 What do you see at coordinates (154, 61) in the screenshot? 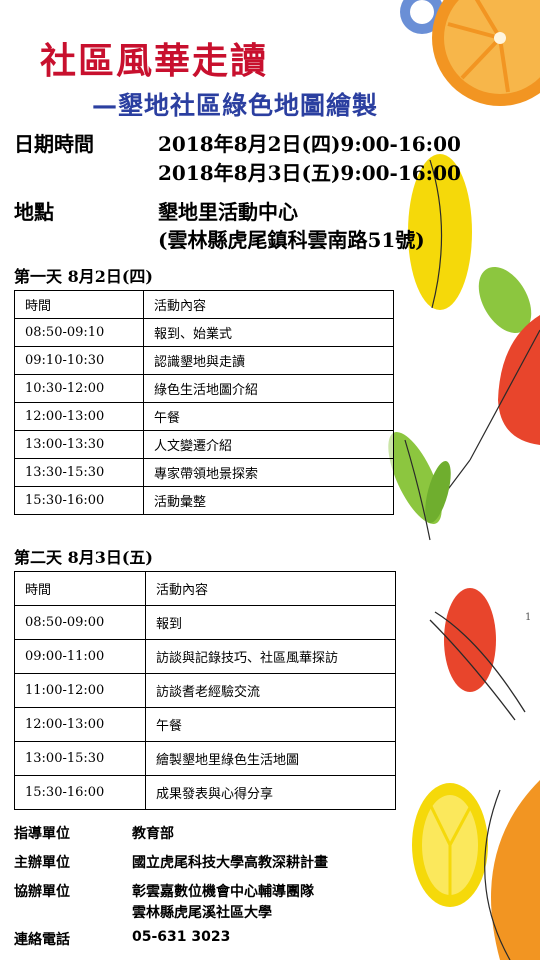
I see `page-title: 社區風華走讀` at bounding box center [154, 61].